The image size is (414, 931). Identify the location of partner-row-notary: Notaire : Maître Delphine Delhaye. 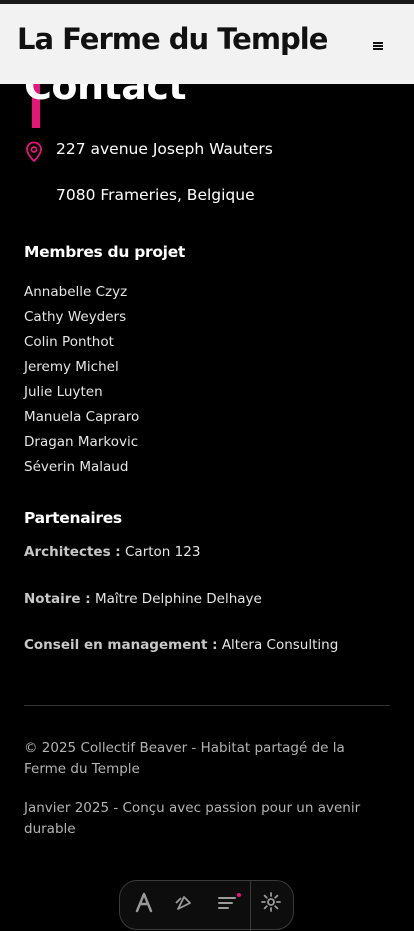
(143, 599).